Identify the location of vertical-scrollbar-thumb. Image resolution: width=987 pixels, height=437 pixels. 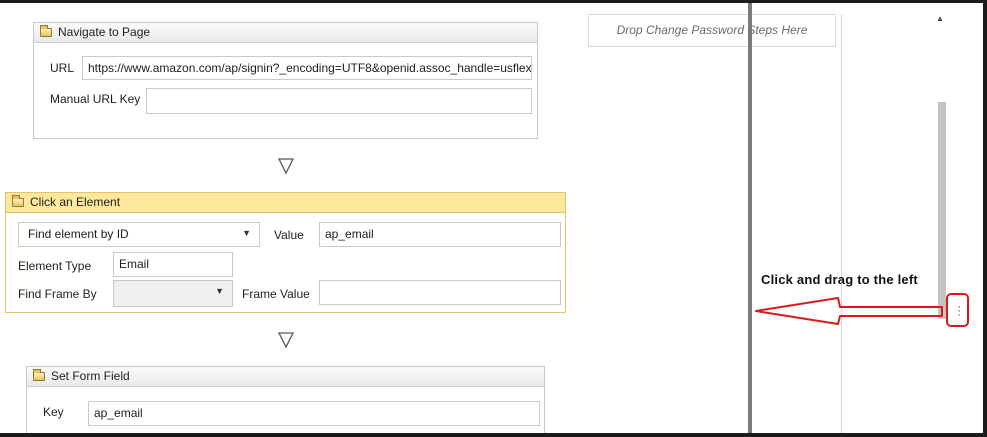
(942, 210).